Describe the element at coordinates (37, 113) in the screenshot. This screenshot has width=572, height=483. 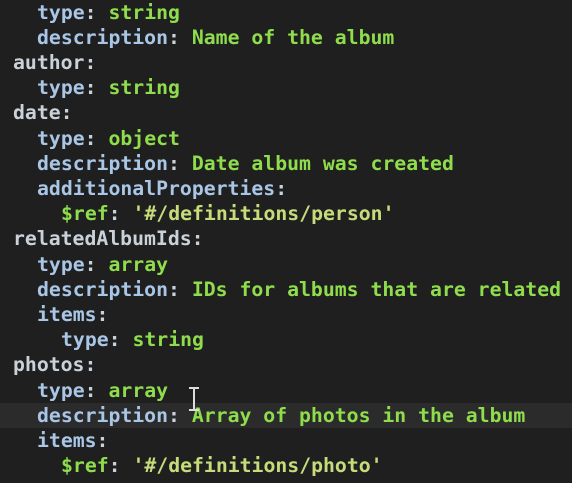
I see `yaml-key: date` at that location.